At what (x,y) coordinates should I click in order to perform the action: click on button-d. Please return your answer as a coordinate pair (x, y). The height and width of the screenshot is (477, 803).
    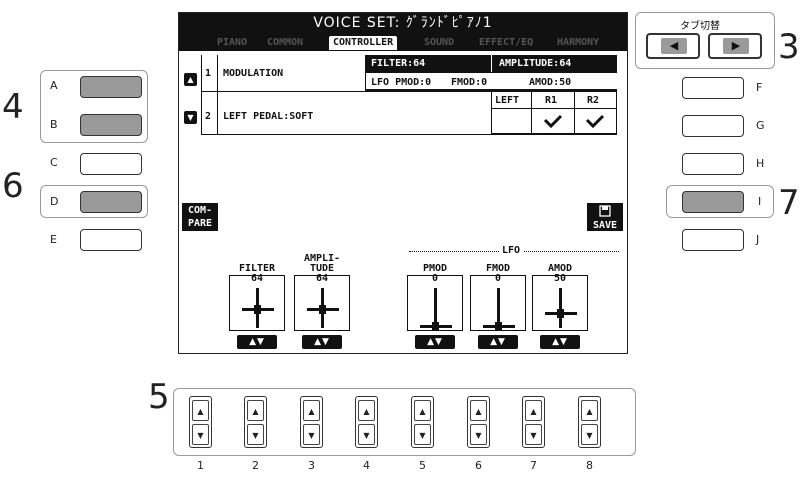
    Looking at the image, I should click on (111, 202).